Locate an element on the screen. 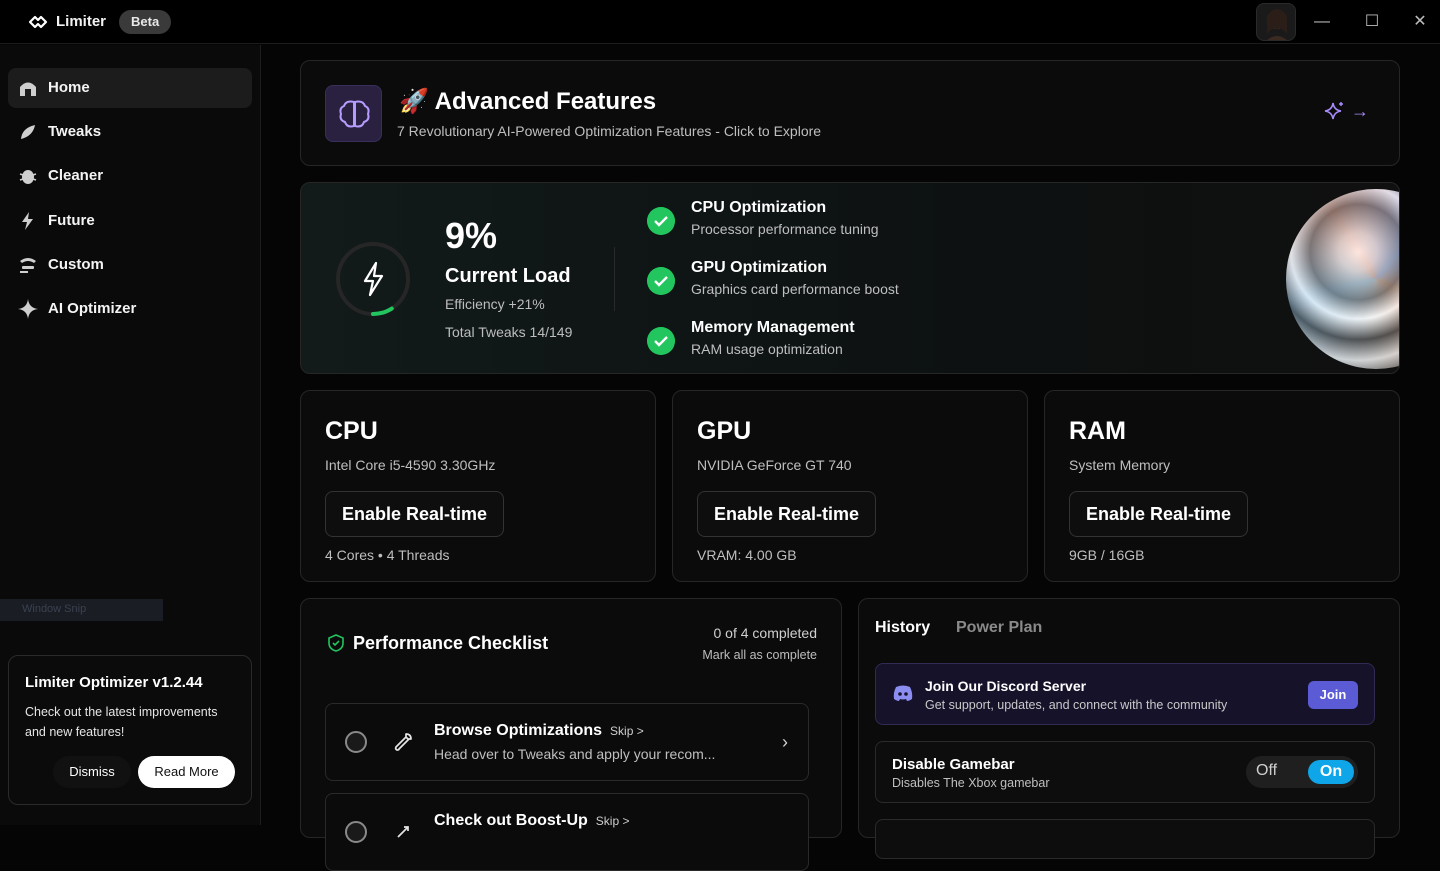 The height and width of the screenshot is (871, 1440). sidebar-item-label: Home is located at coordinates (69, 87).